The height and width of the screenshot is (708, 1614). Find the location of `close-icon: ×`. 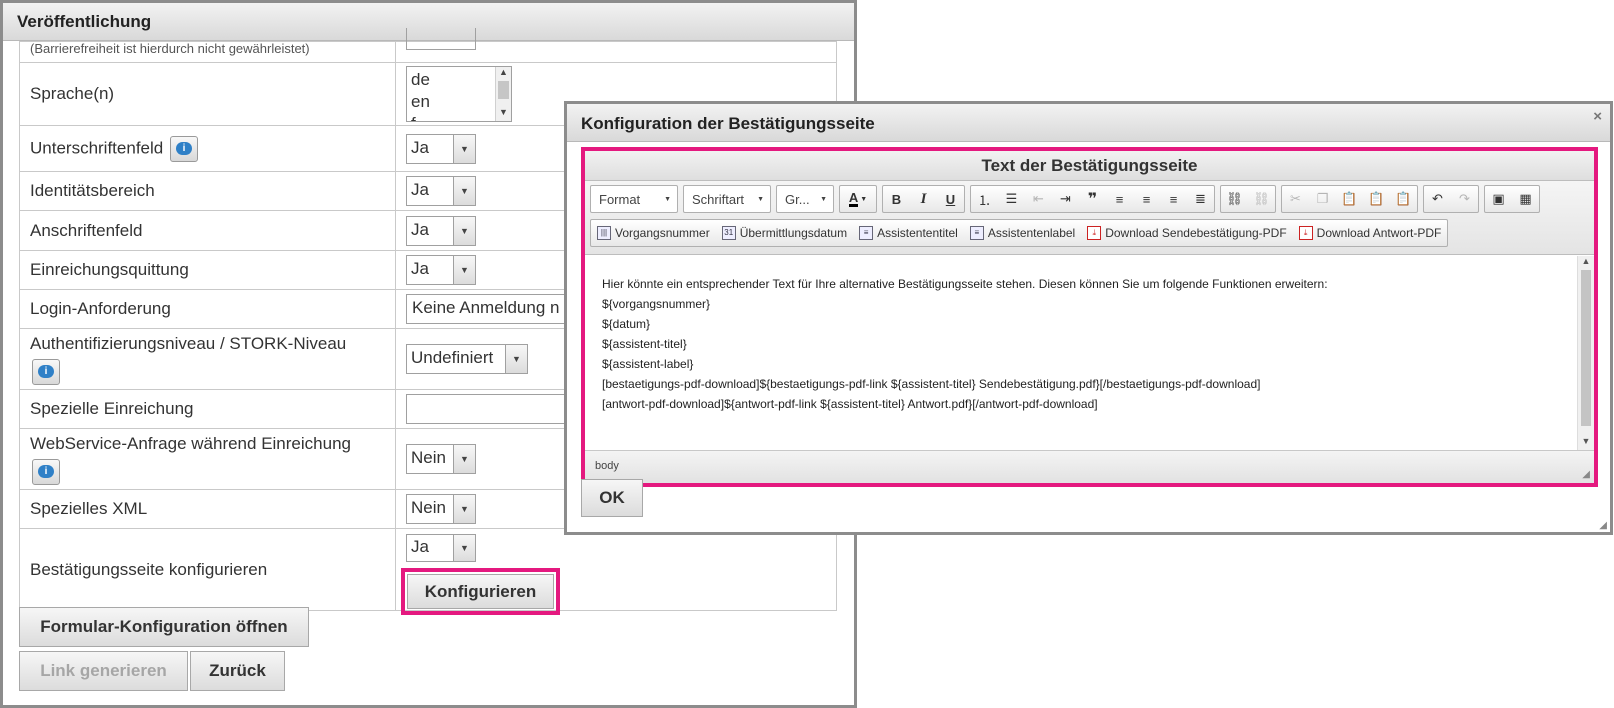

close-icon: × is located at coordinates (1597, 116).